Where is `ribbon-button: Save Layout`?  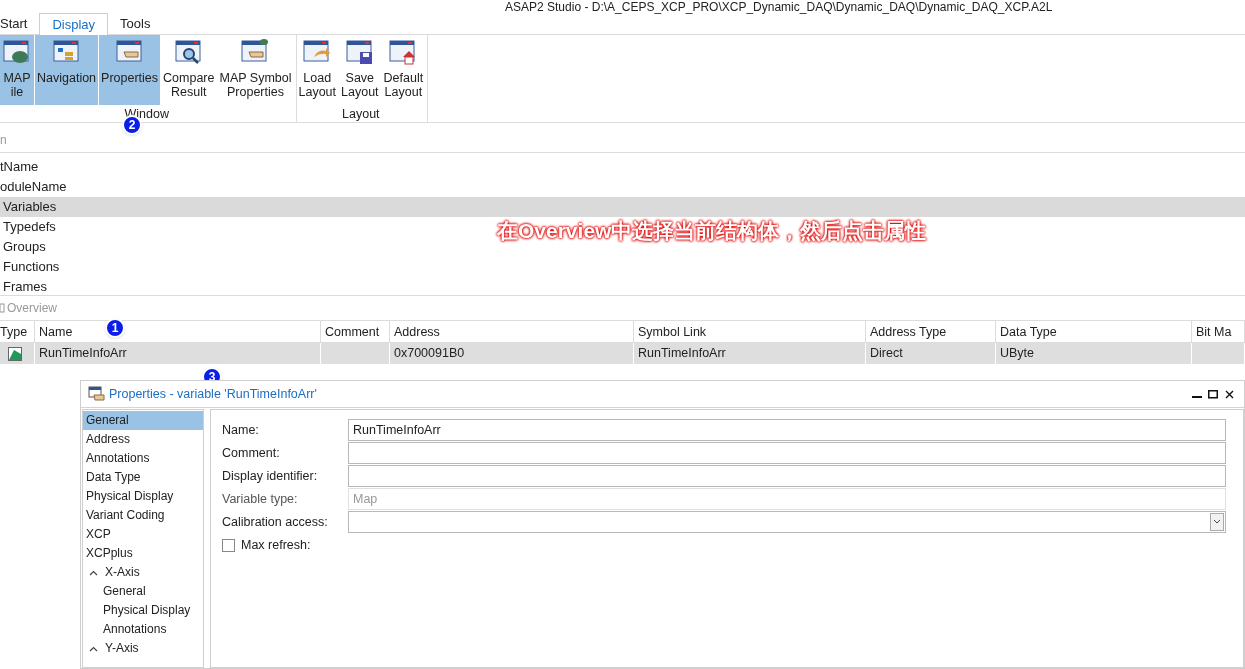
ribbon-button: Save Layout is located at coordinates (360, 70).